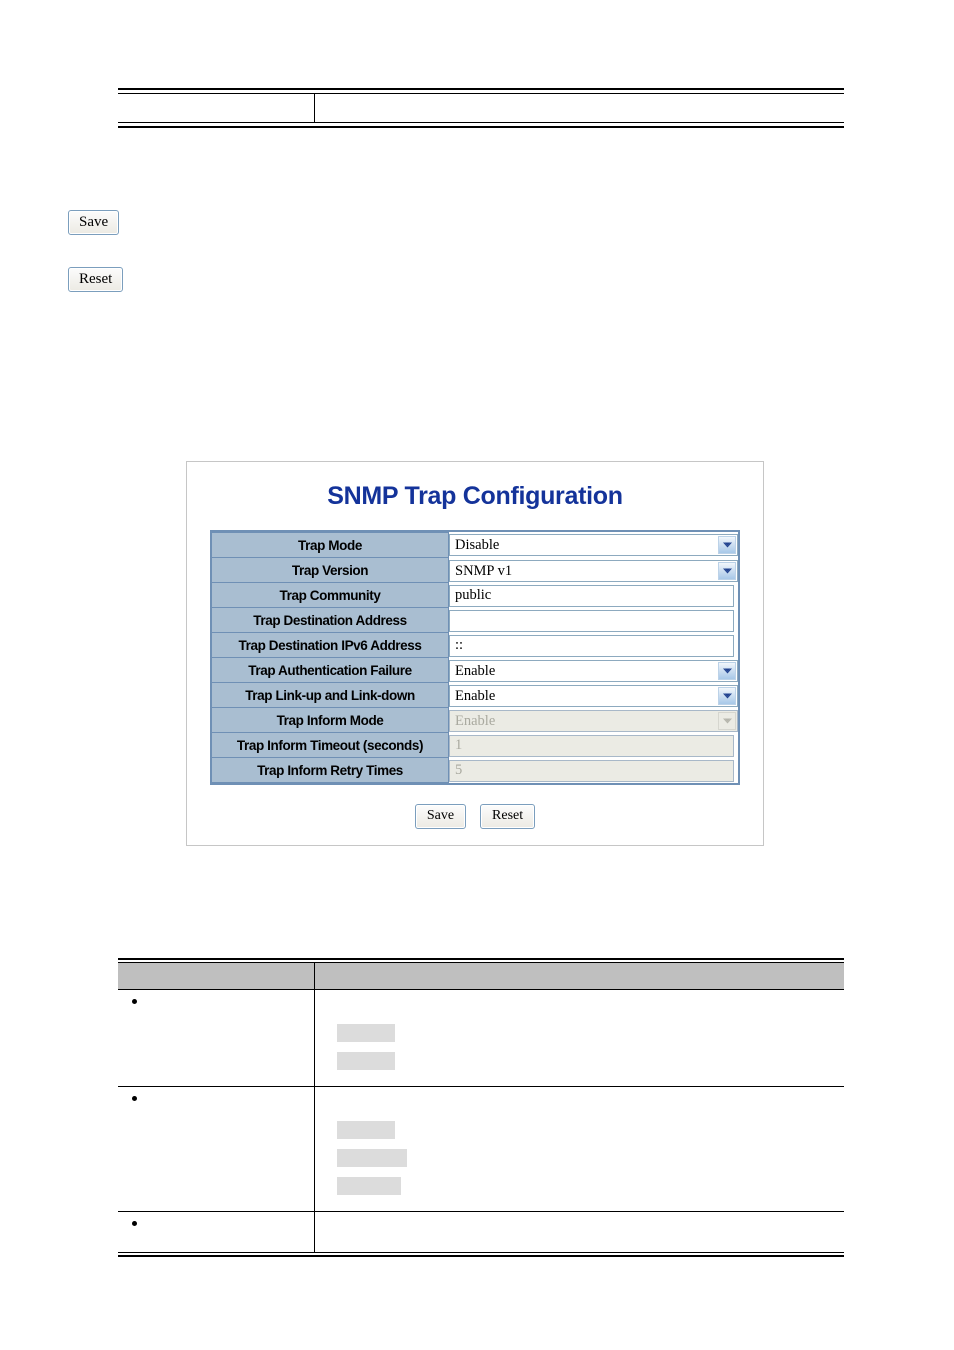 The height and width of the screenshot is (1350, 954). I want to click on column-header-description, so click(579, 976).